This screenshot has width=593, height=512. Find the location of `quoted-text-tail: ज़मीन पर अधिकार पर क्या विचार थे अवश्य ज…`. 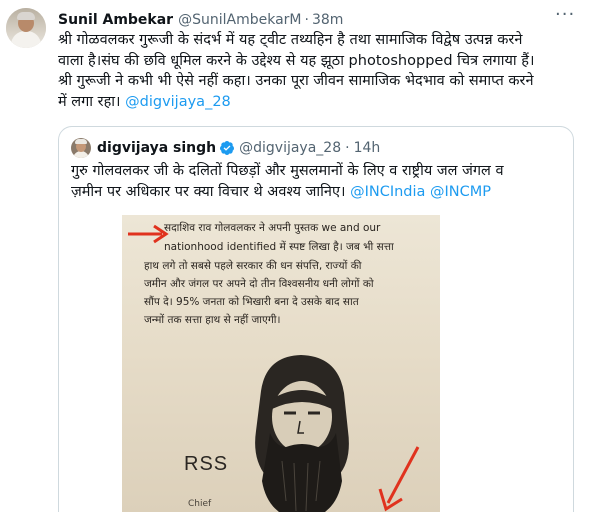

quoted-text-tail: ज़मीन पर अधिकार पर क्या विचार थे अवश्य ज… is located at coordinates (211, 191).